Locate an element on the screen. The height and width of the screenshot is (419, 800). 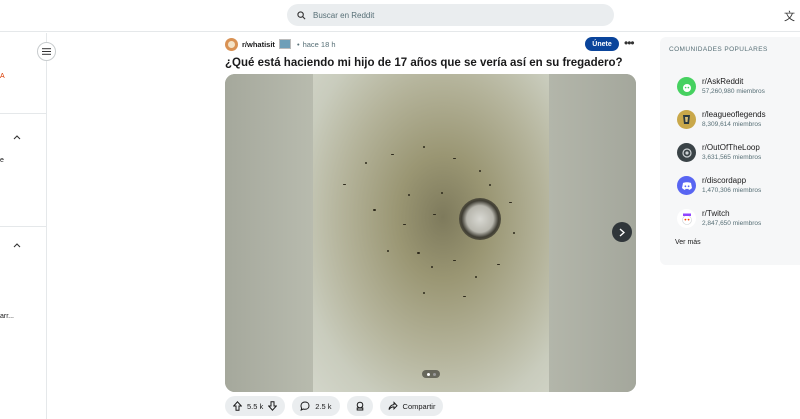
post-actions: 5.5 k 2.5 k Compartir is located at coordinates (334, 406).